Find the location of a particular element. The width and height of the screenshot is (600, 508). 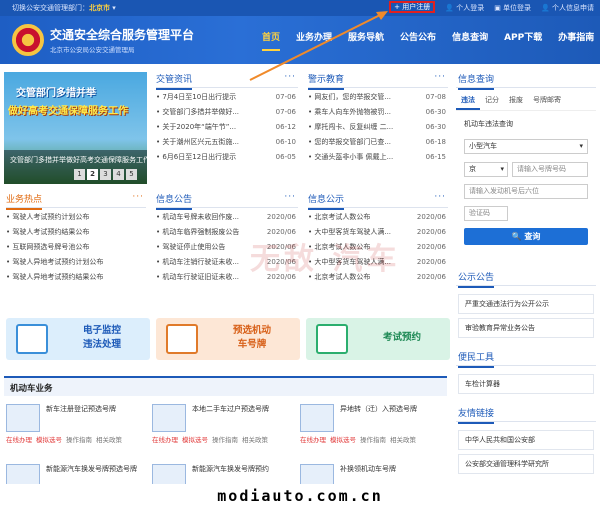

list-item-text: • 互联网预选号牌号池公布 is located at coordinates (48, 247).